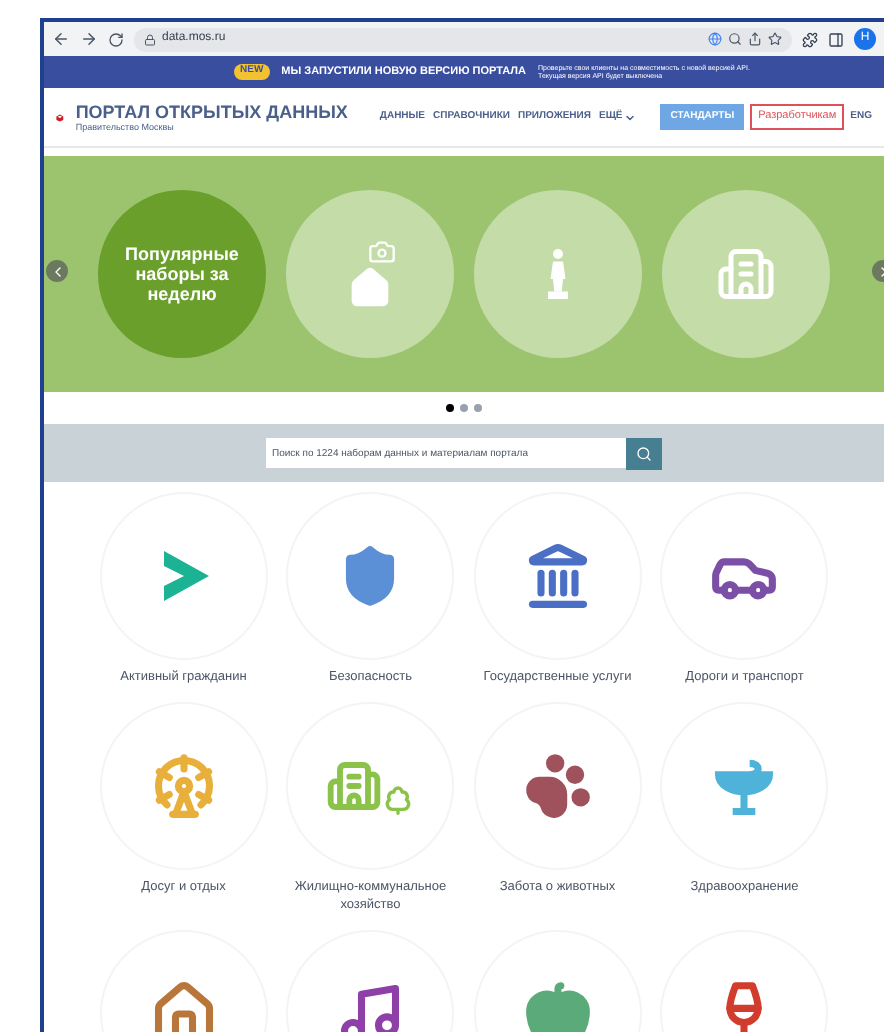 This screenshot has height=1032, width=884. Describe the element at coordinates (715, 39) in the screenshot. I see `translate-icon` at that location.